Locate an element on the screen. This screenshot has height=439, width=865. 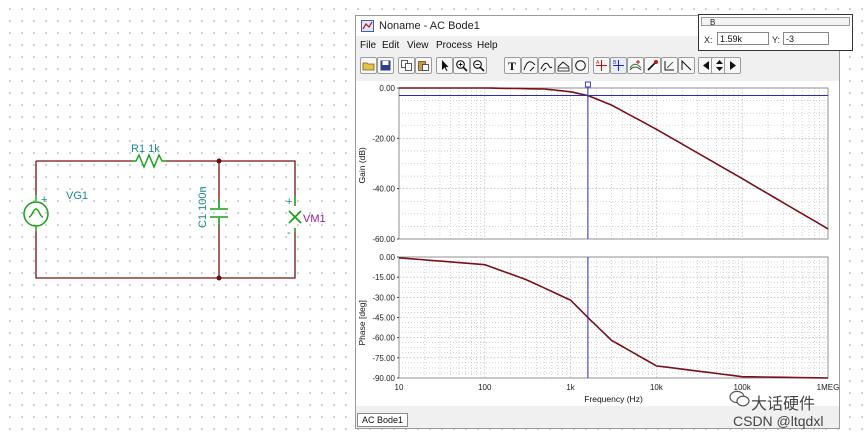
phase-tick-label: -90.00 is located at coordinates (383, 378).